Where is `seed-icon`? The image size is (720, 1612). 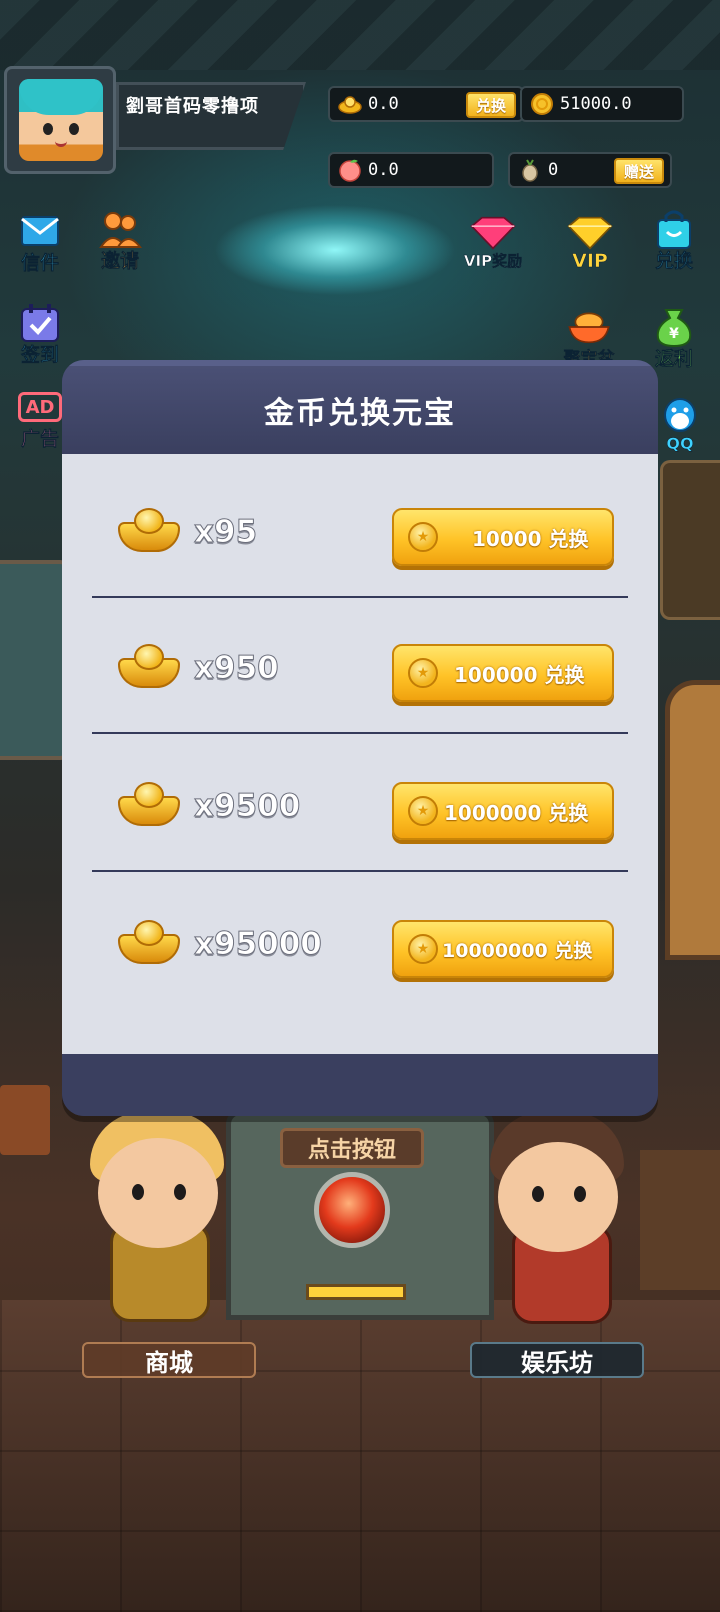
seed-icon is located at coordinates (530, 170).